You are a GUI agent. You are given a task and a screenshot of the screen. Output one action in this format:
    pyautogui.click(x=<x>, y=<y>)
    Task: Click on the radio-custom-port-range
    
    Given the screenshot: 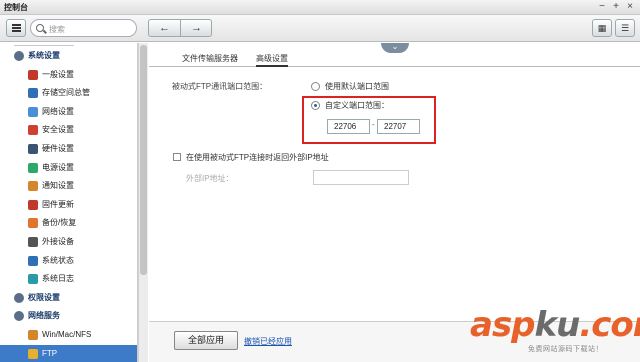 What is the action you would take?
    pyautogui.click(x=315, y=105)
    